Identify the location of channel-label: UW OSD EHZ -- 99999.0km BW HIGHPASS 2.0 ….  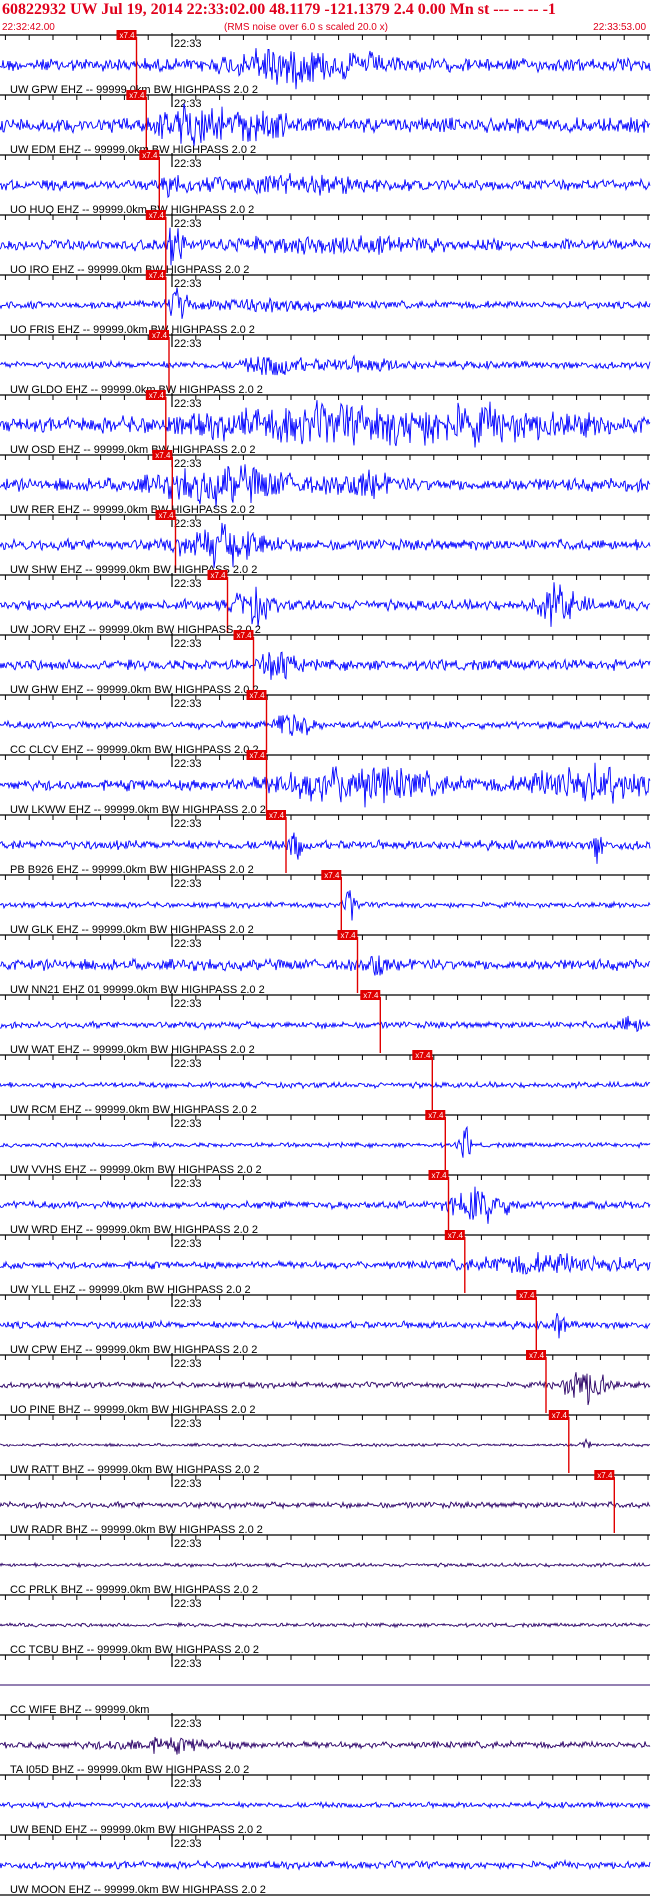
(133, 450).